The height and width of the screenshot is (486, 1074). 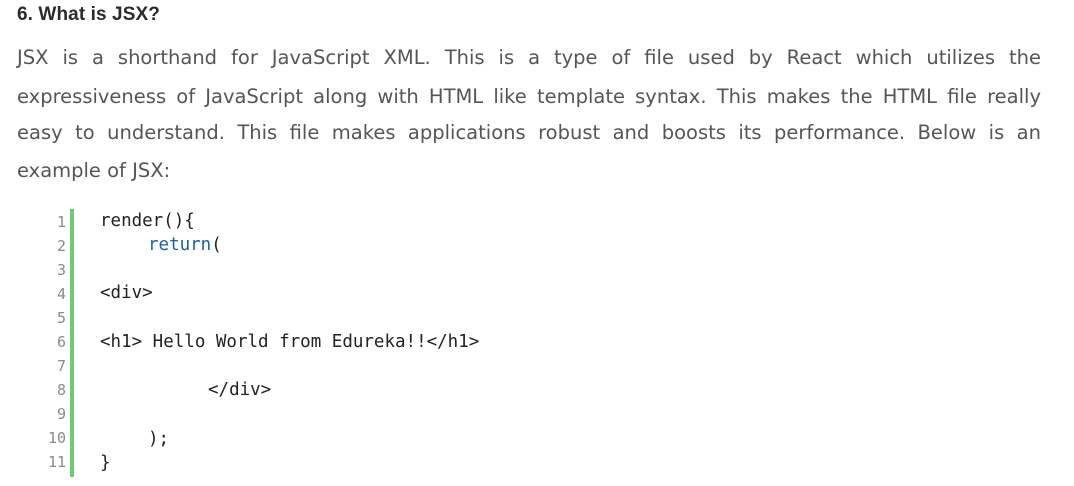 I want to click on line-number: 3, so click(x=61, y=270).